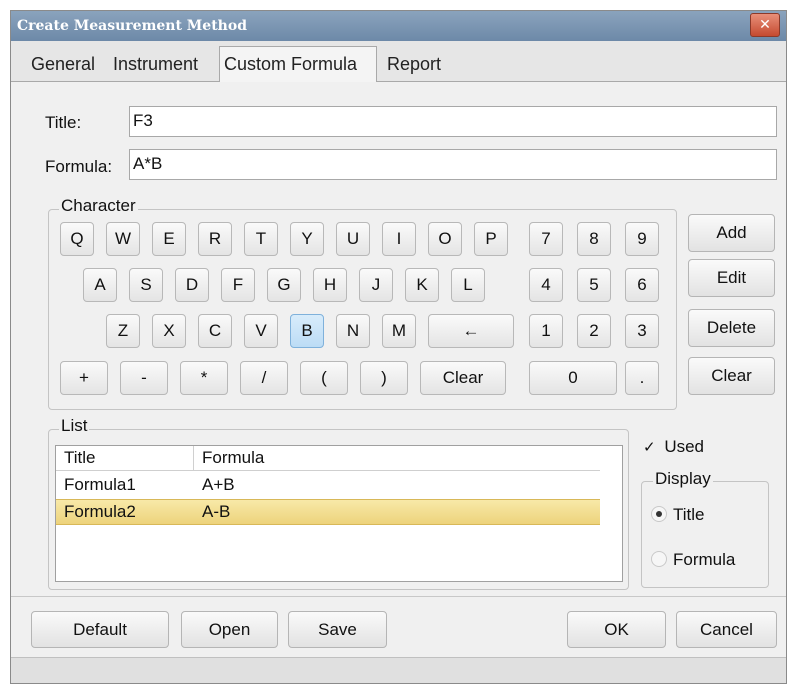 The height and width of the screenshot is (686, 789). What do you see at coordinates (298, 64) in the screenshot?
I see `tab-custom-formula: Custom Formula` at bounding box center [298, 64].